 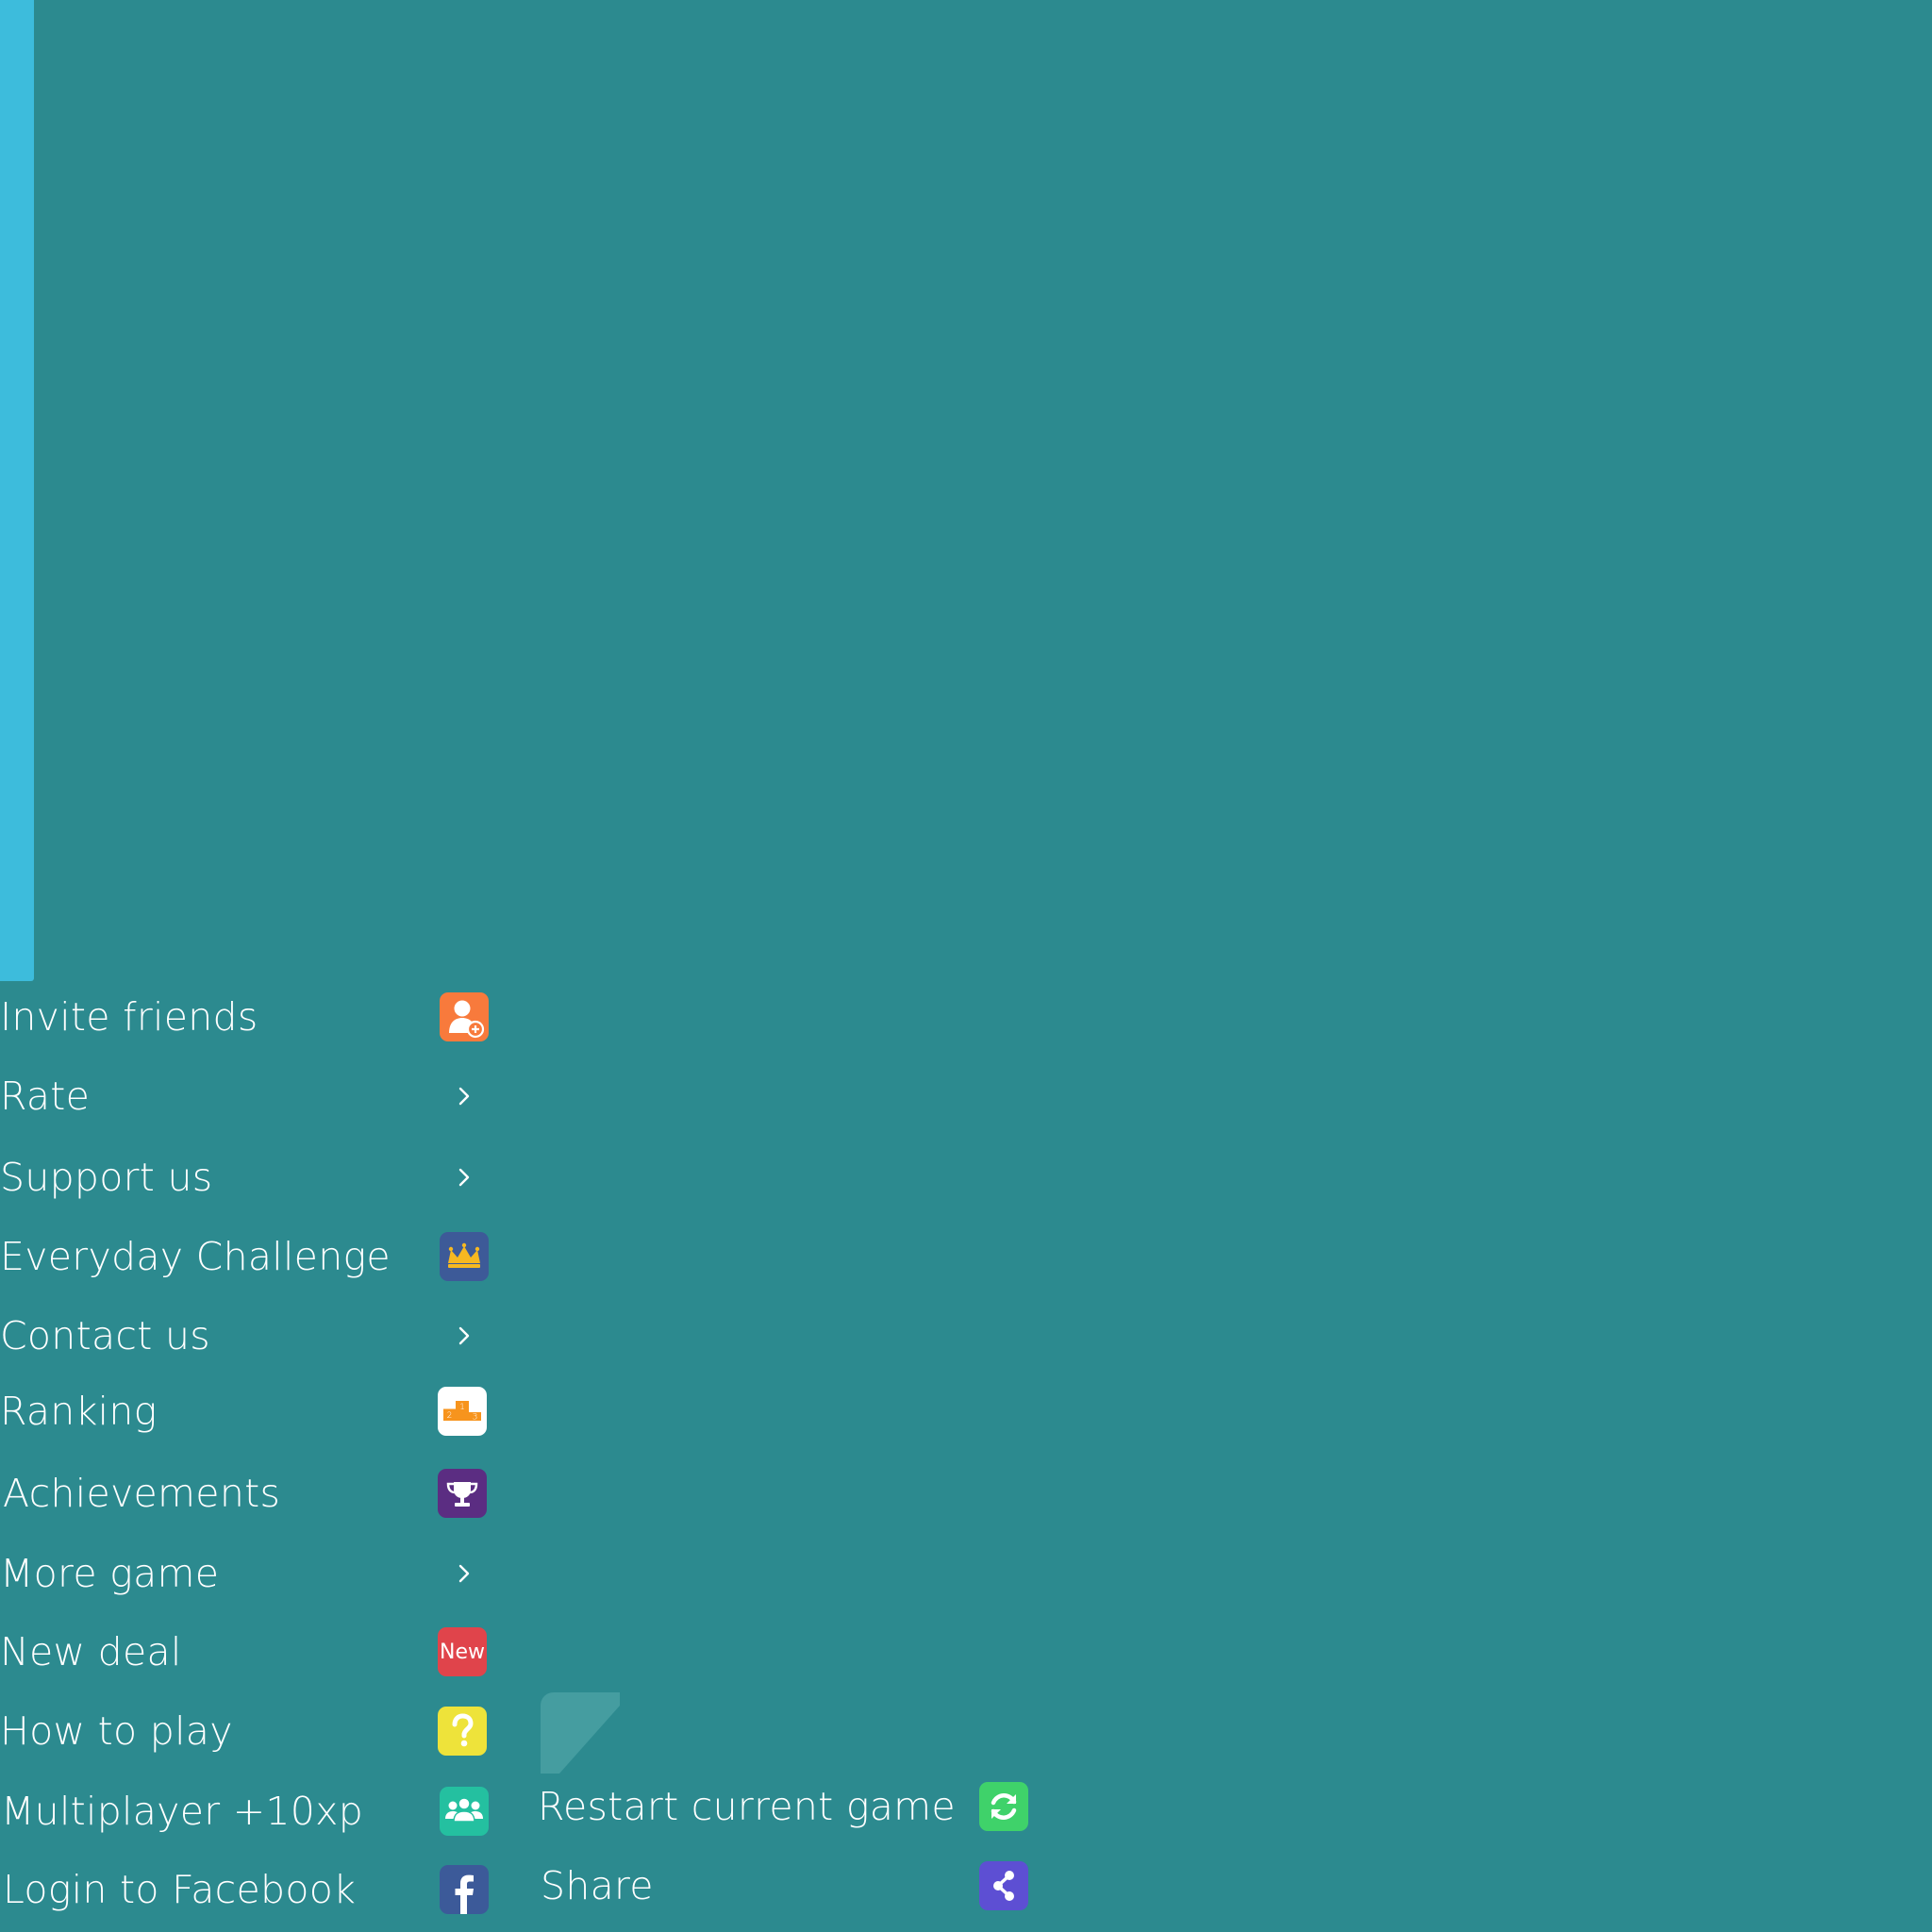 What do you see at coordinates (1003, 1885) in the screenshot?
I see `share-icon` at bounding box center [1003, 1885].